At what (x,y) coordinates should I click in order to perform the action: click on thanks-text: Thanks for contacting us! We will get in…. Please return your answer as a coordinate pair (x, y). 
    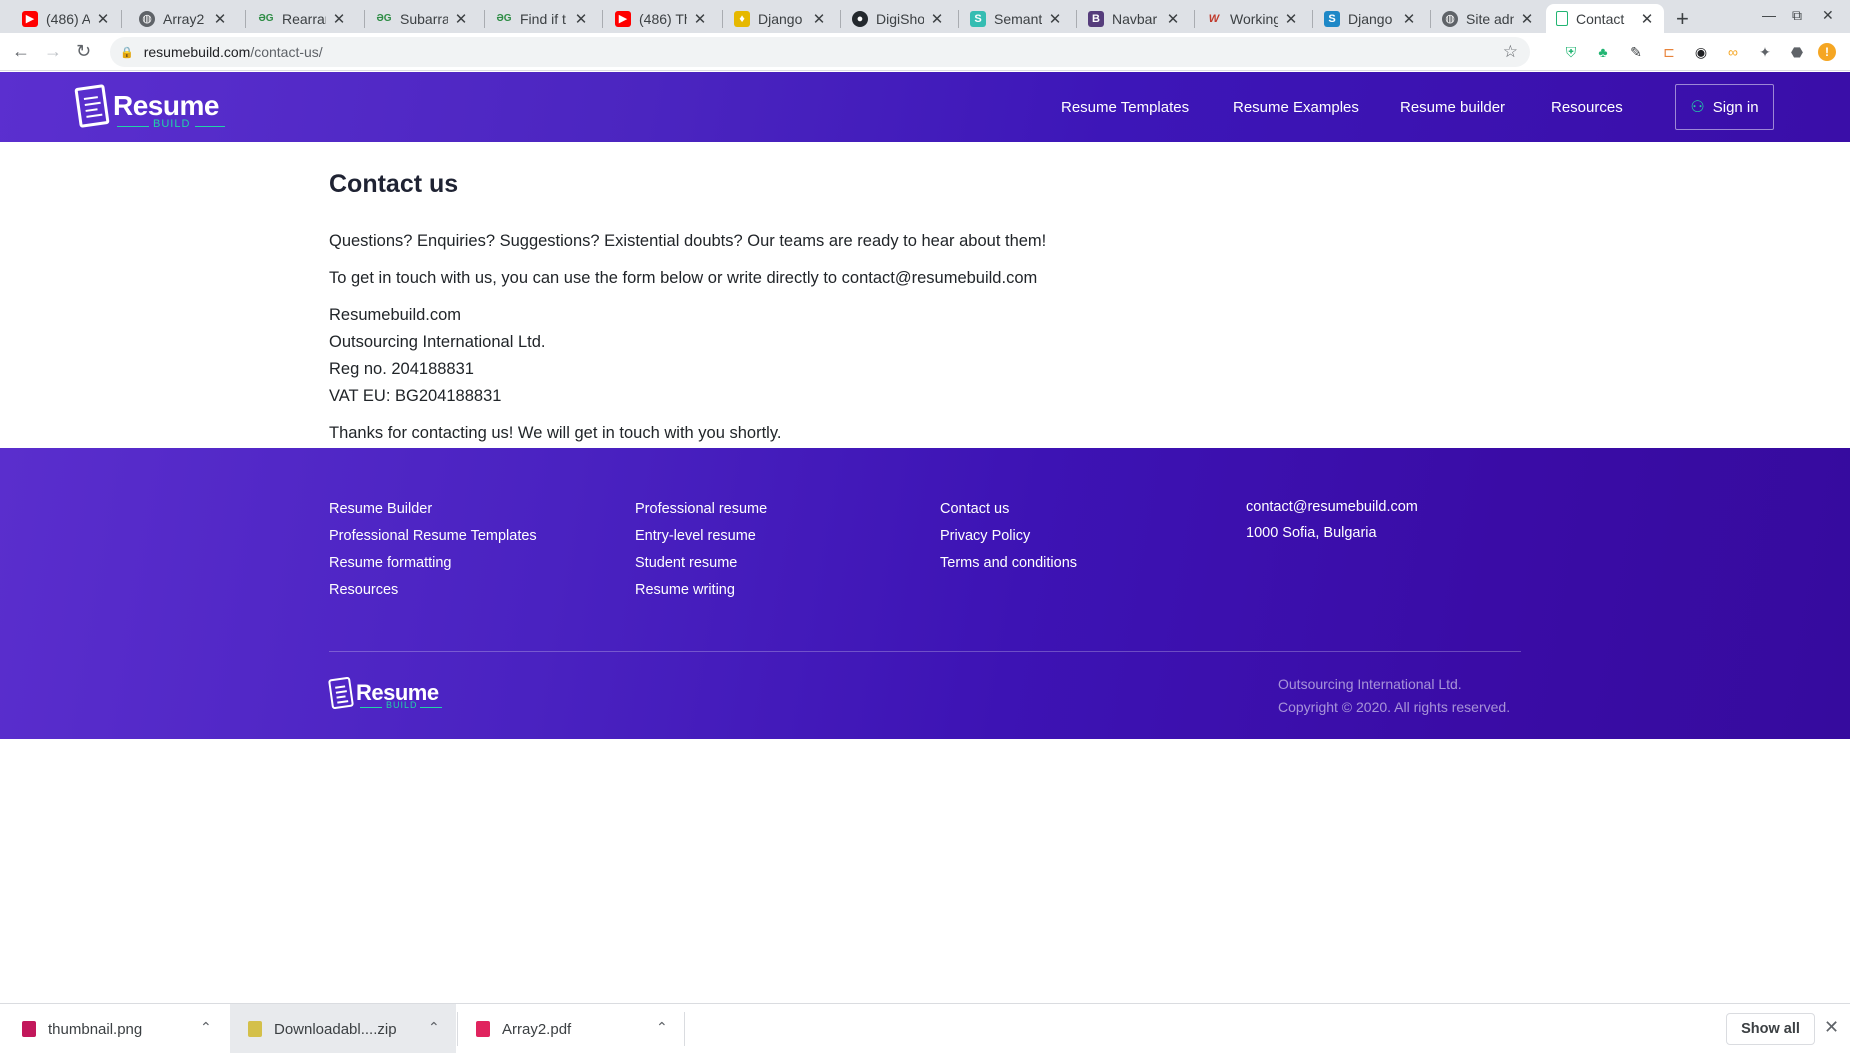
    Looking at the image, I should click on (555, 433).